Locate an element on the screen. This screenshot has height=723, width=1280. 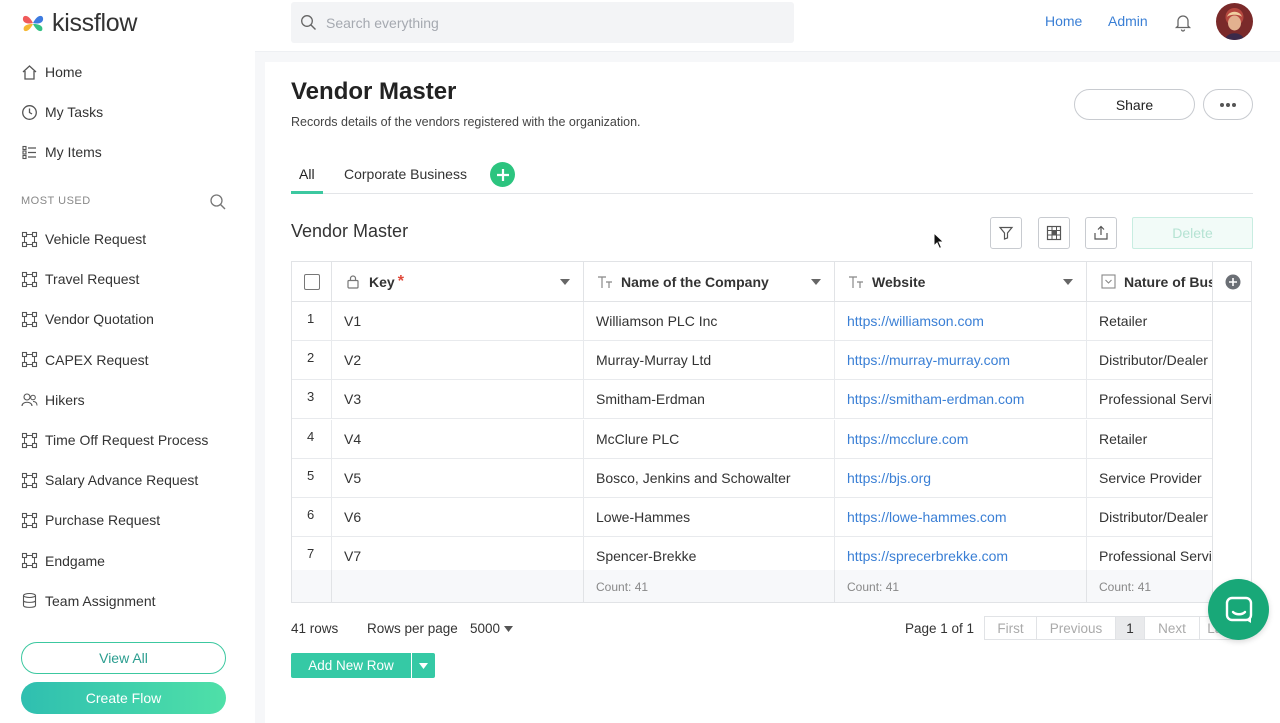
website-cell: https://mcclure.com is located at coordinates (961, 439).